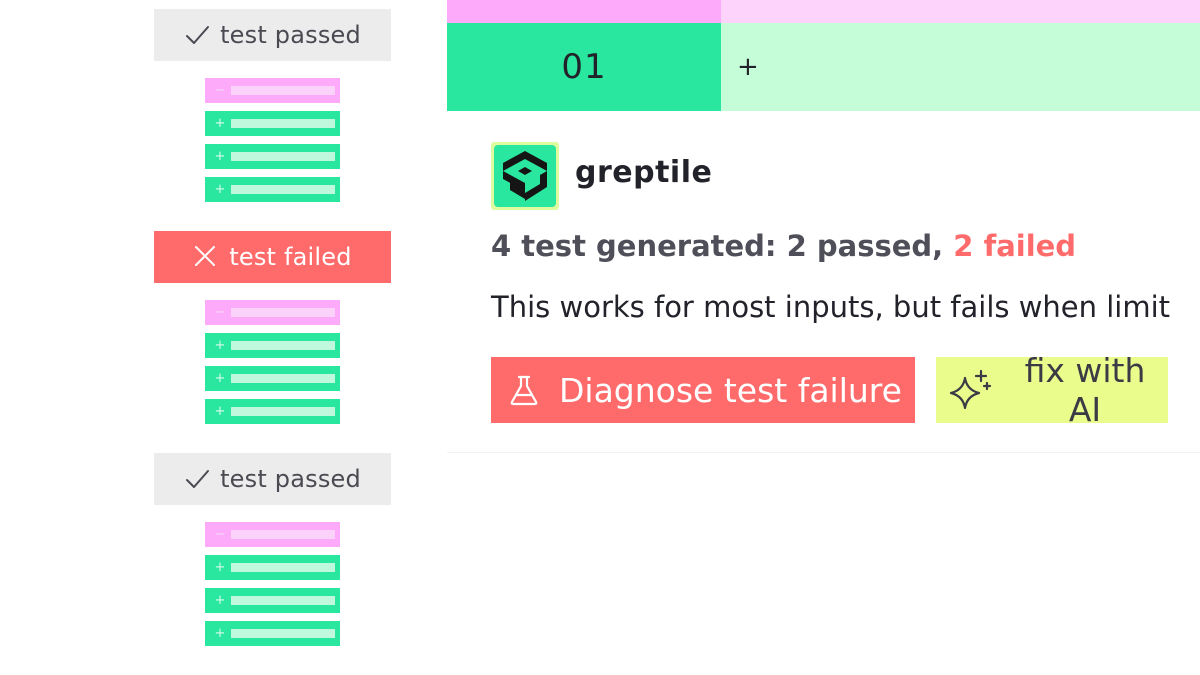 The width and height of the screenshot is (1200, 675). What do you see at coordinates (748, 67) in the screenshot?
I see `diff-add-marker: +` at bounding box center [748, 67].